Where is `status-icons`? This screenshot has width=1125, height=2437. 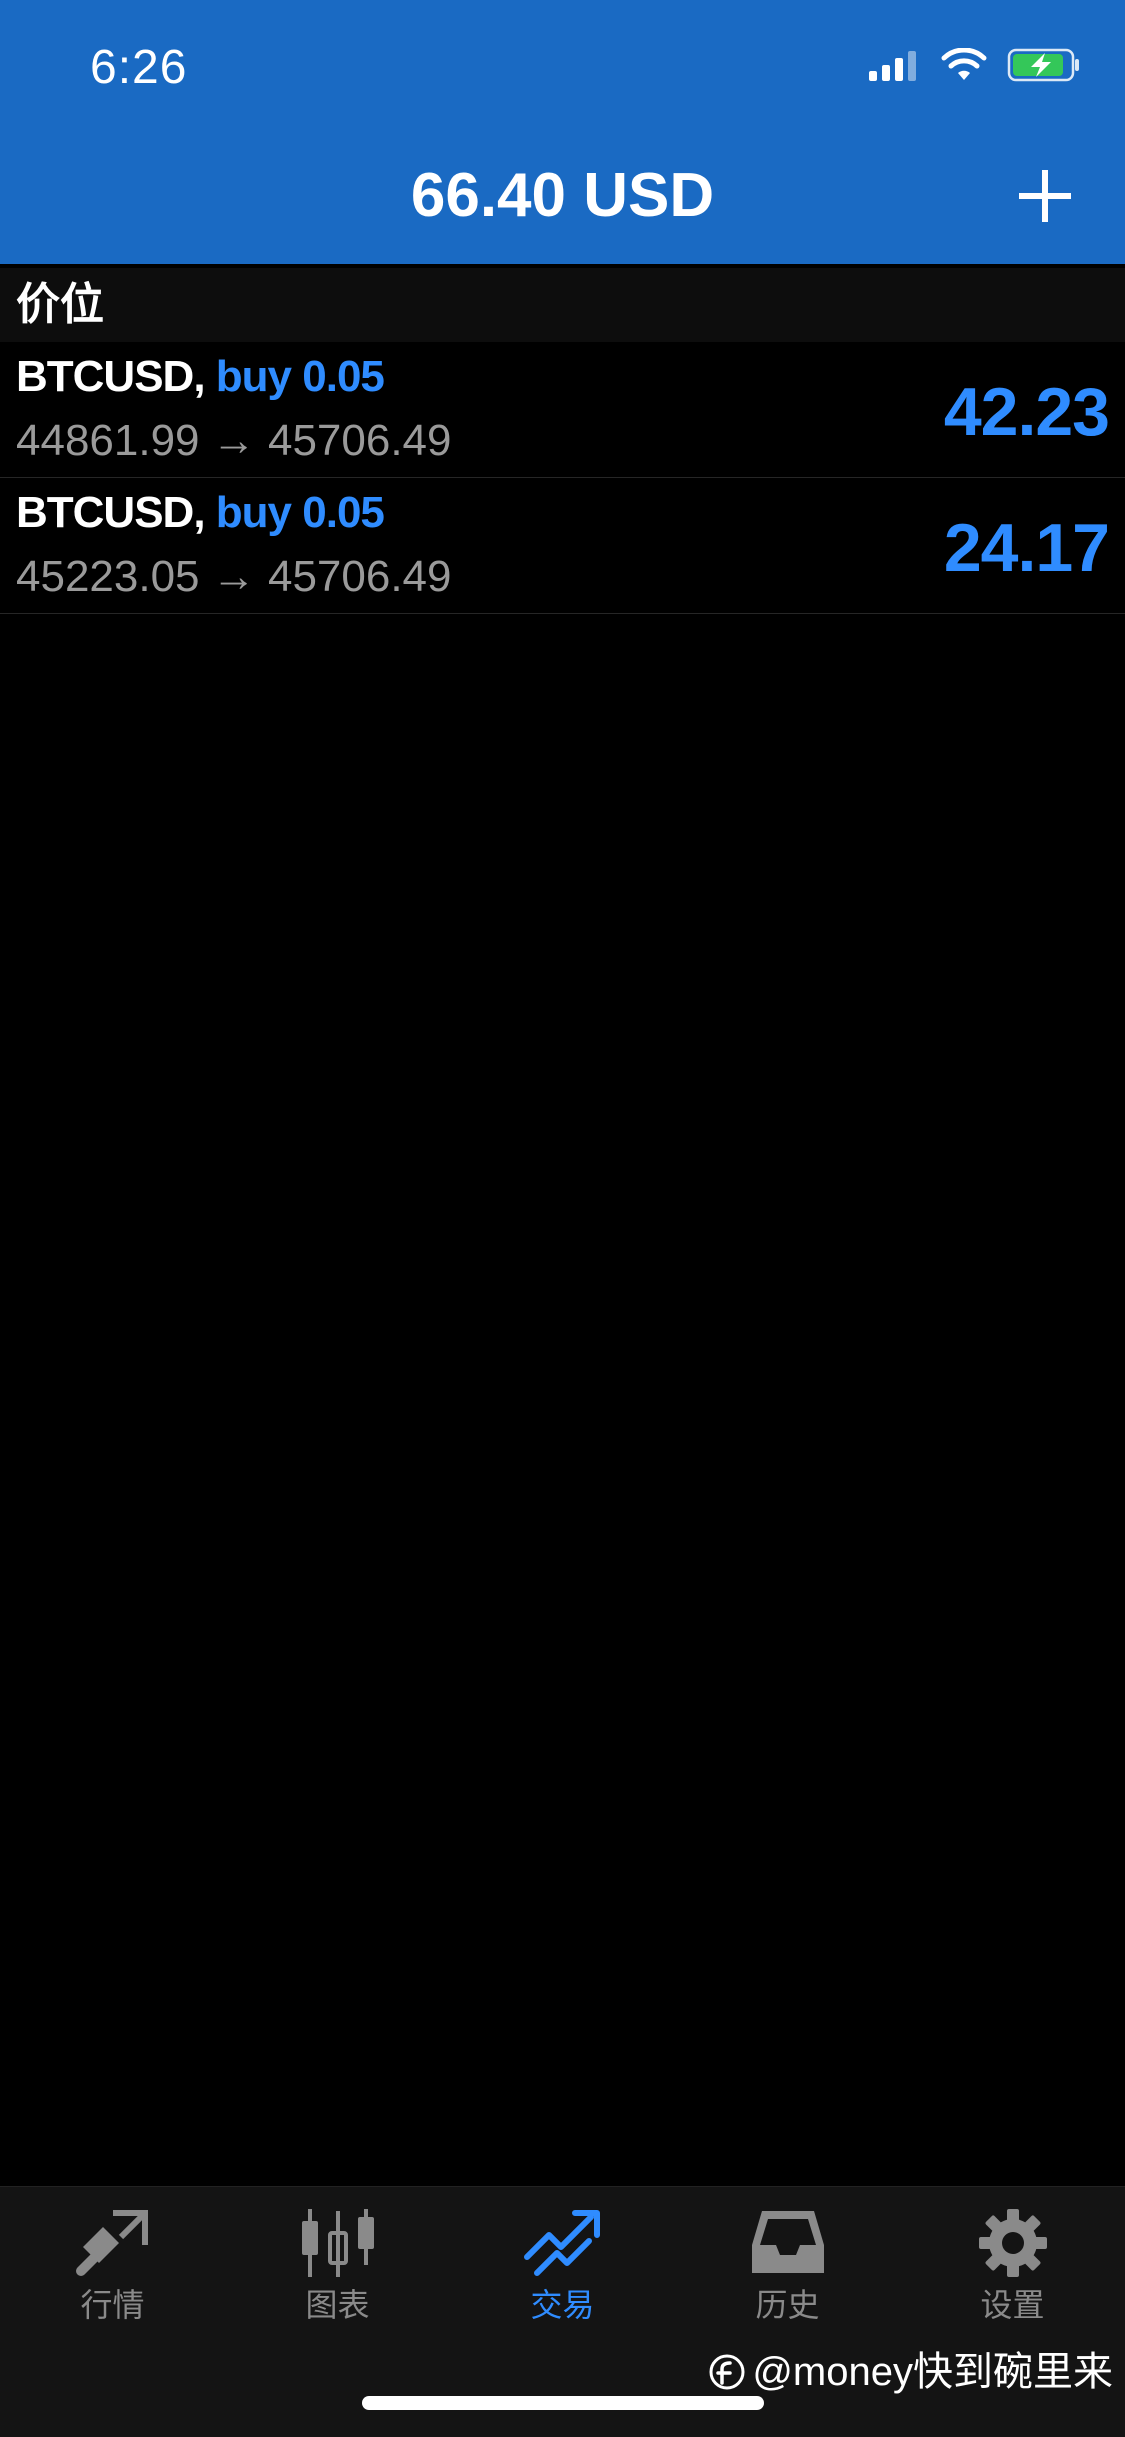
status-icons is located at coordinates (975, 65).